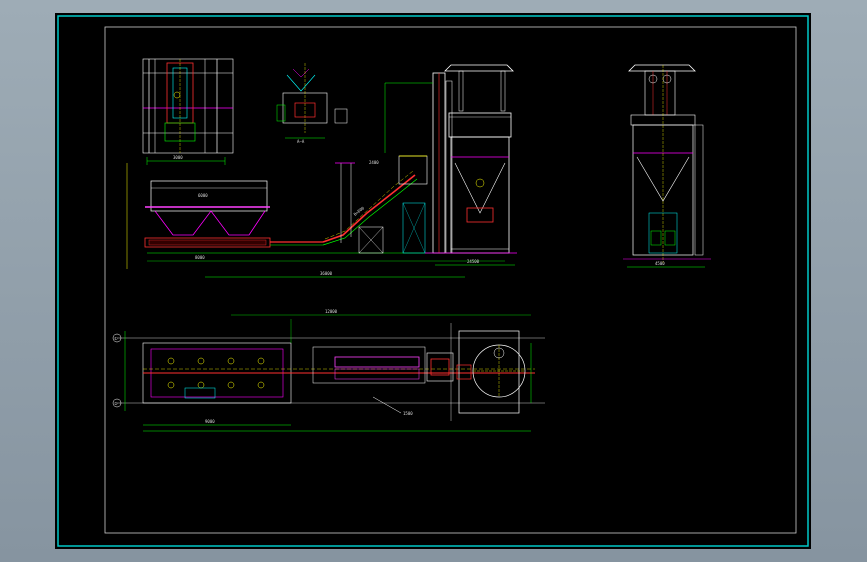 Image resolution: width=867 pixels, height=562 pixels. Describe the element at coordinates (473, 261) in the screenshot. I see `tower-height-label: 24500` at that location.